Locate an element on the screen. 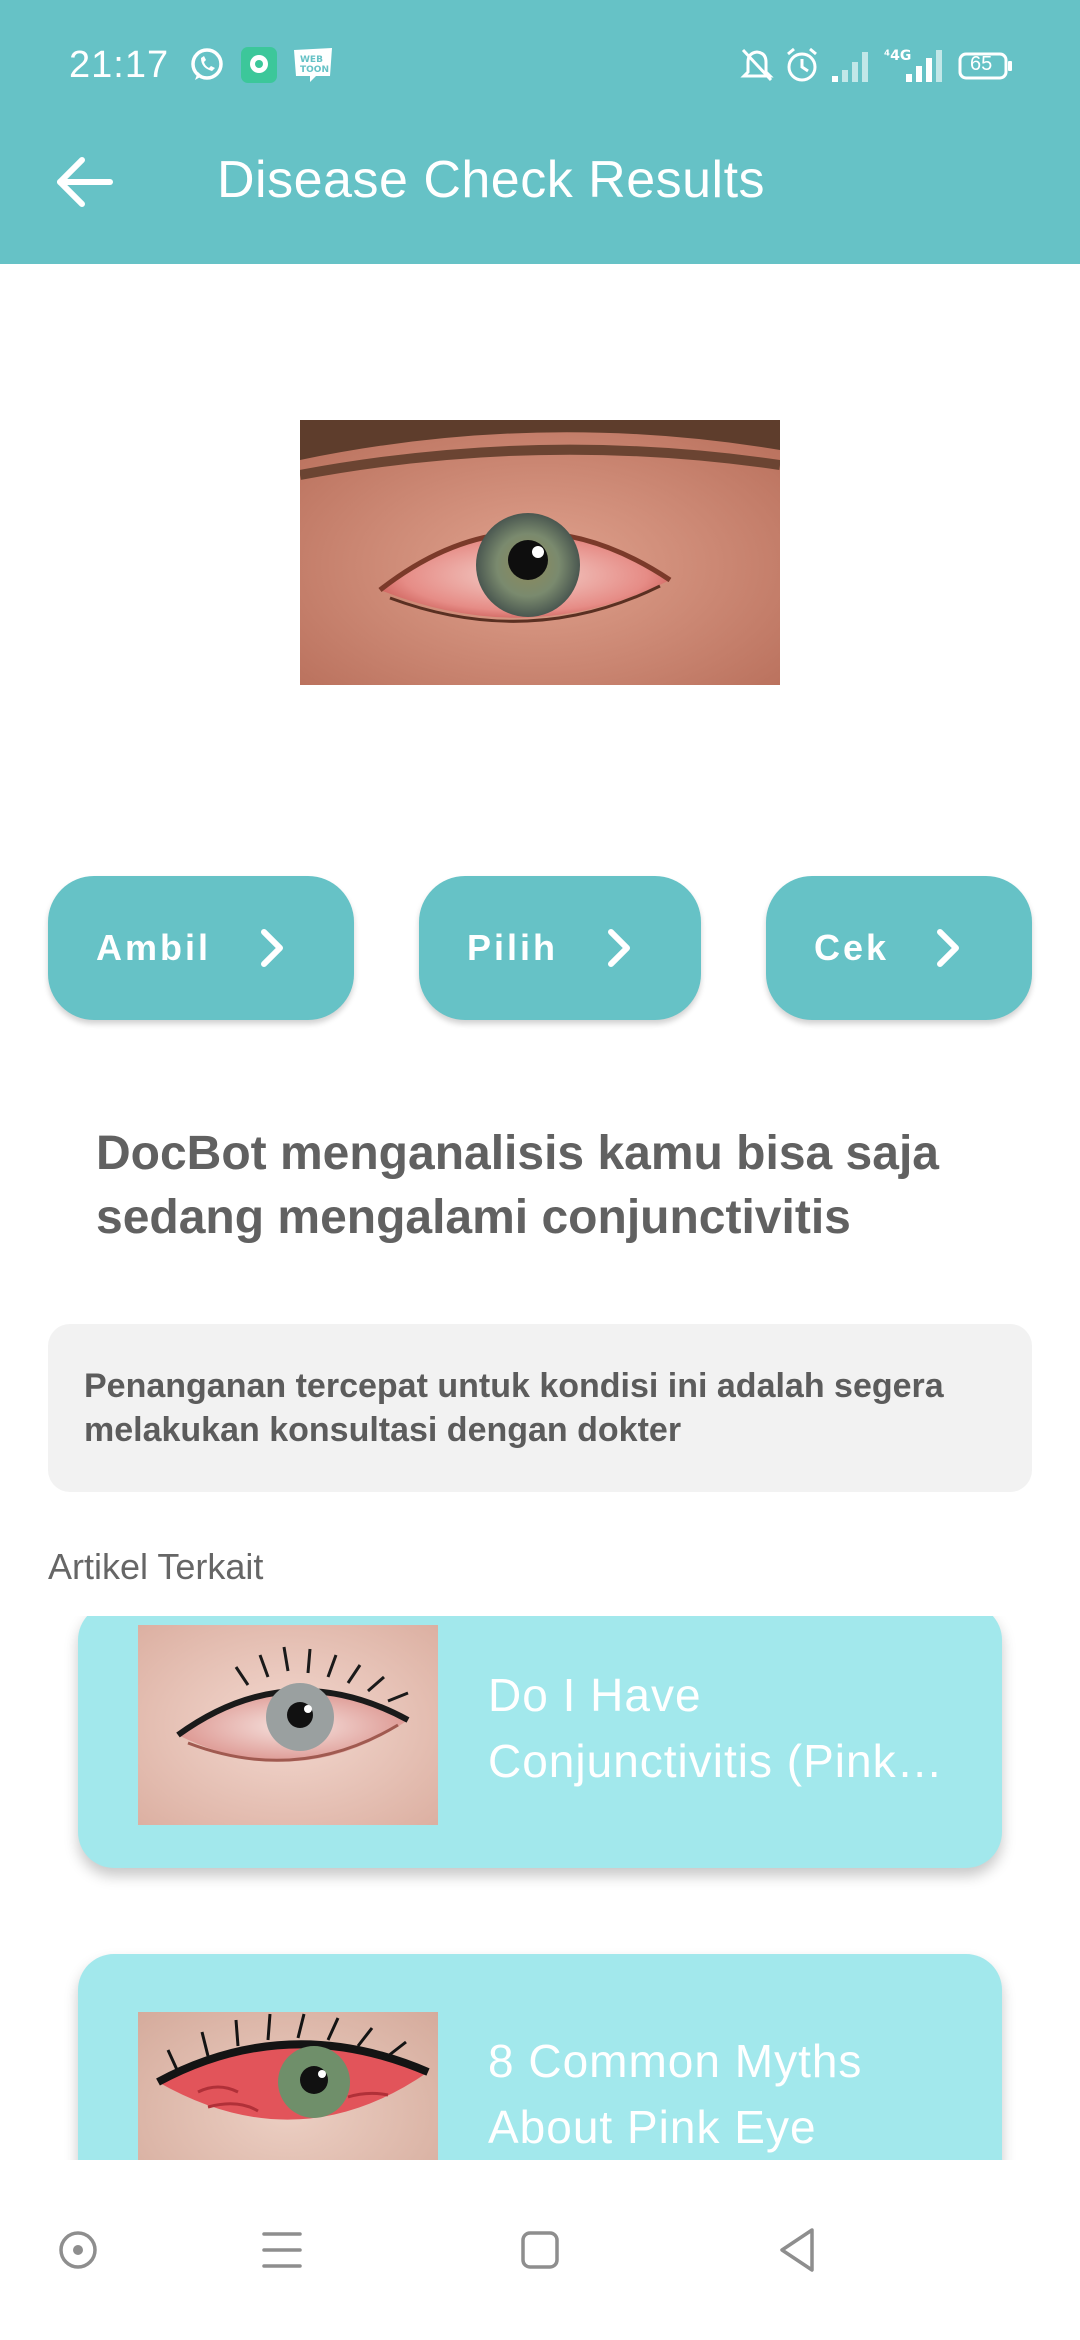  signal-4g-icon: ⁴4G is located at coordinates (913, 65).